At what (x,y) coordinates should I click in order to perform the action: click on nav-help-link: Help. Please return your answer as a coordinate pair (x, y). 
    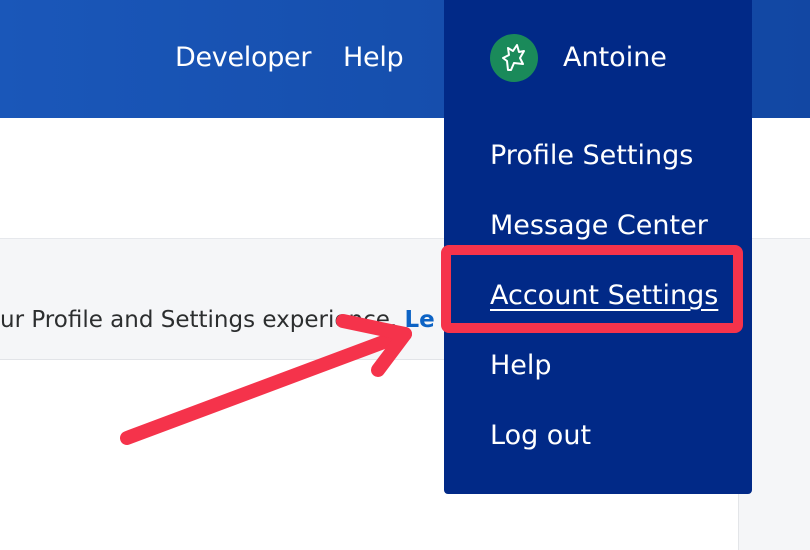
    Looking at the image, I should click on (373, 58).